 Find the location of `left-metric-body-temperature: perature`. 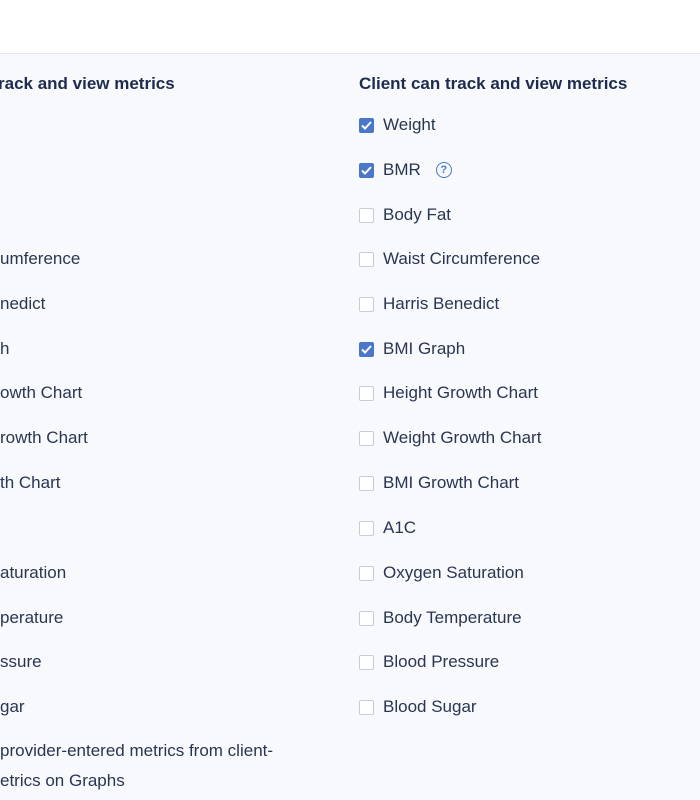

left-metric-body-temperature: perature is located at coordinates (31, 618).